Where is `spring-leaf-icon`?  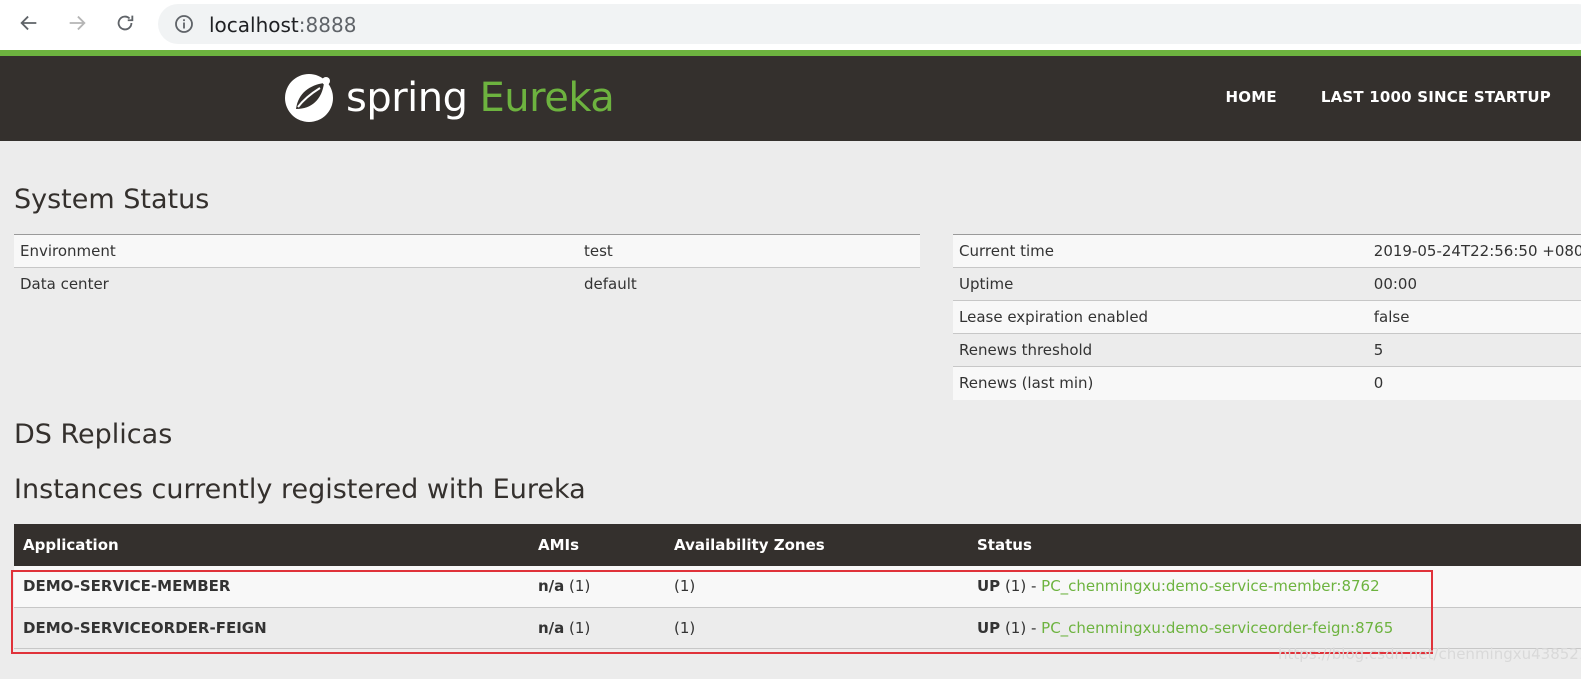
spring-leaf-icon is located at coordinates (309, 98).